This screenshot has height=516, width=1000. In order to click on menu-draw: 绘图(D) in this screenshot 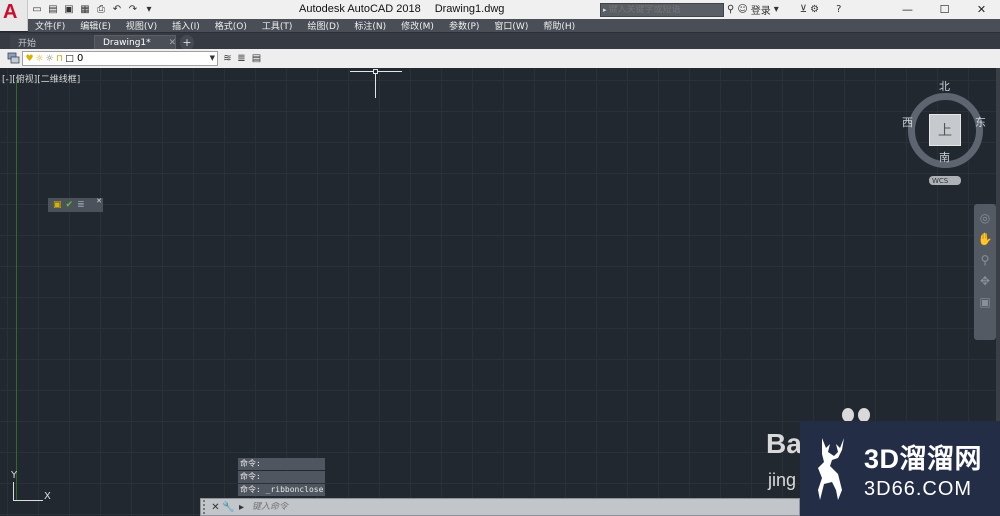, I will do `click(323, 25)`.